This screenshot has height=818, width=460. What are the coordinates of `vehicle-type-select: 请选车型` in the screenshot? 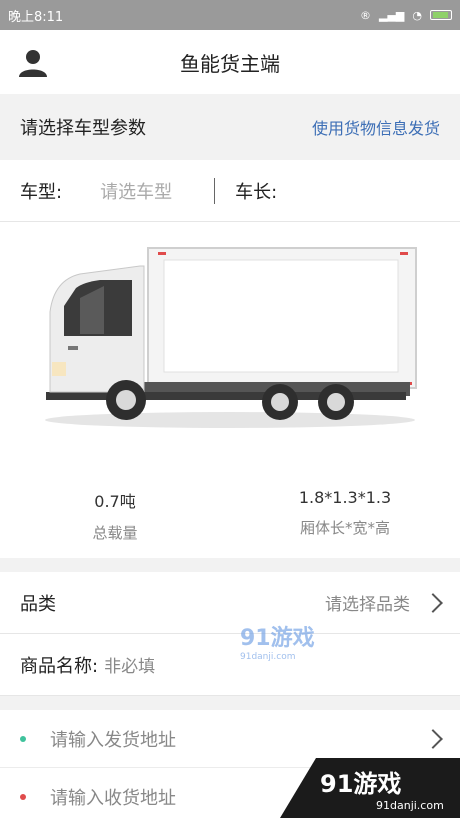 It's located at (136, 191).